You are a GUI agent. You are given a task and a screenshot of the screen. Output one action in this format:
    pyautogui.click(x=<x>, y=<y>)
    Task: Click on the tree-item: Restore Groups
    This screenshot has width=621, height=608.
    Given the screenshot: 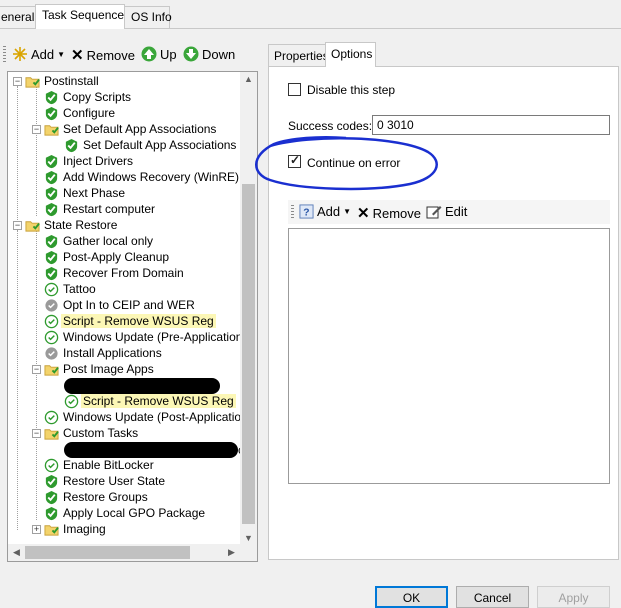 What is the action you would take?
    pyautogui.click(x=97, y=497)
    